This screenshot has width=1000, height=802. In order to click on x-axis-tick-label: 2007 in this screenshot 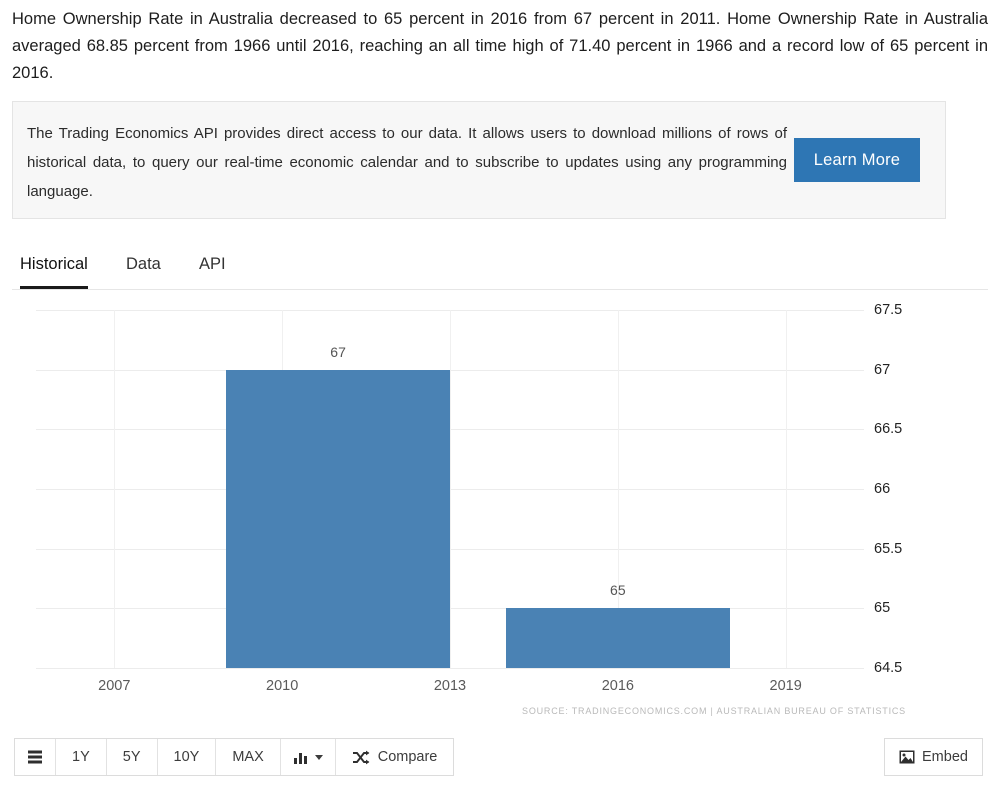, I will do `click(114, 686)`.